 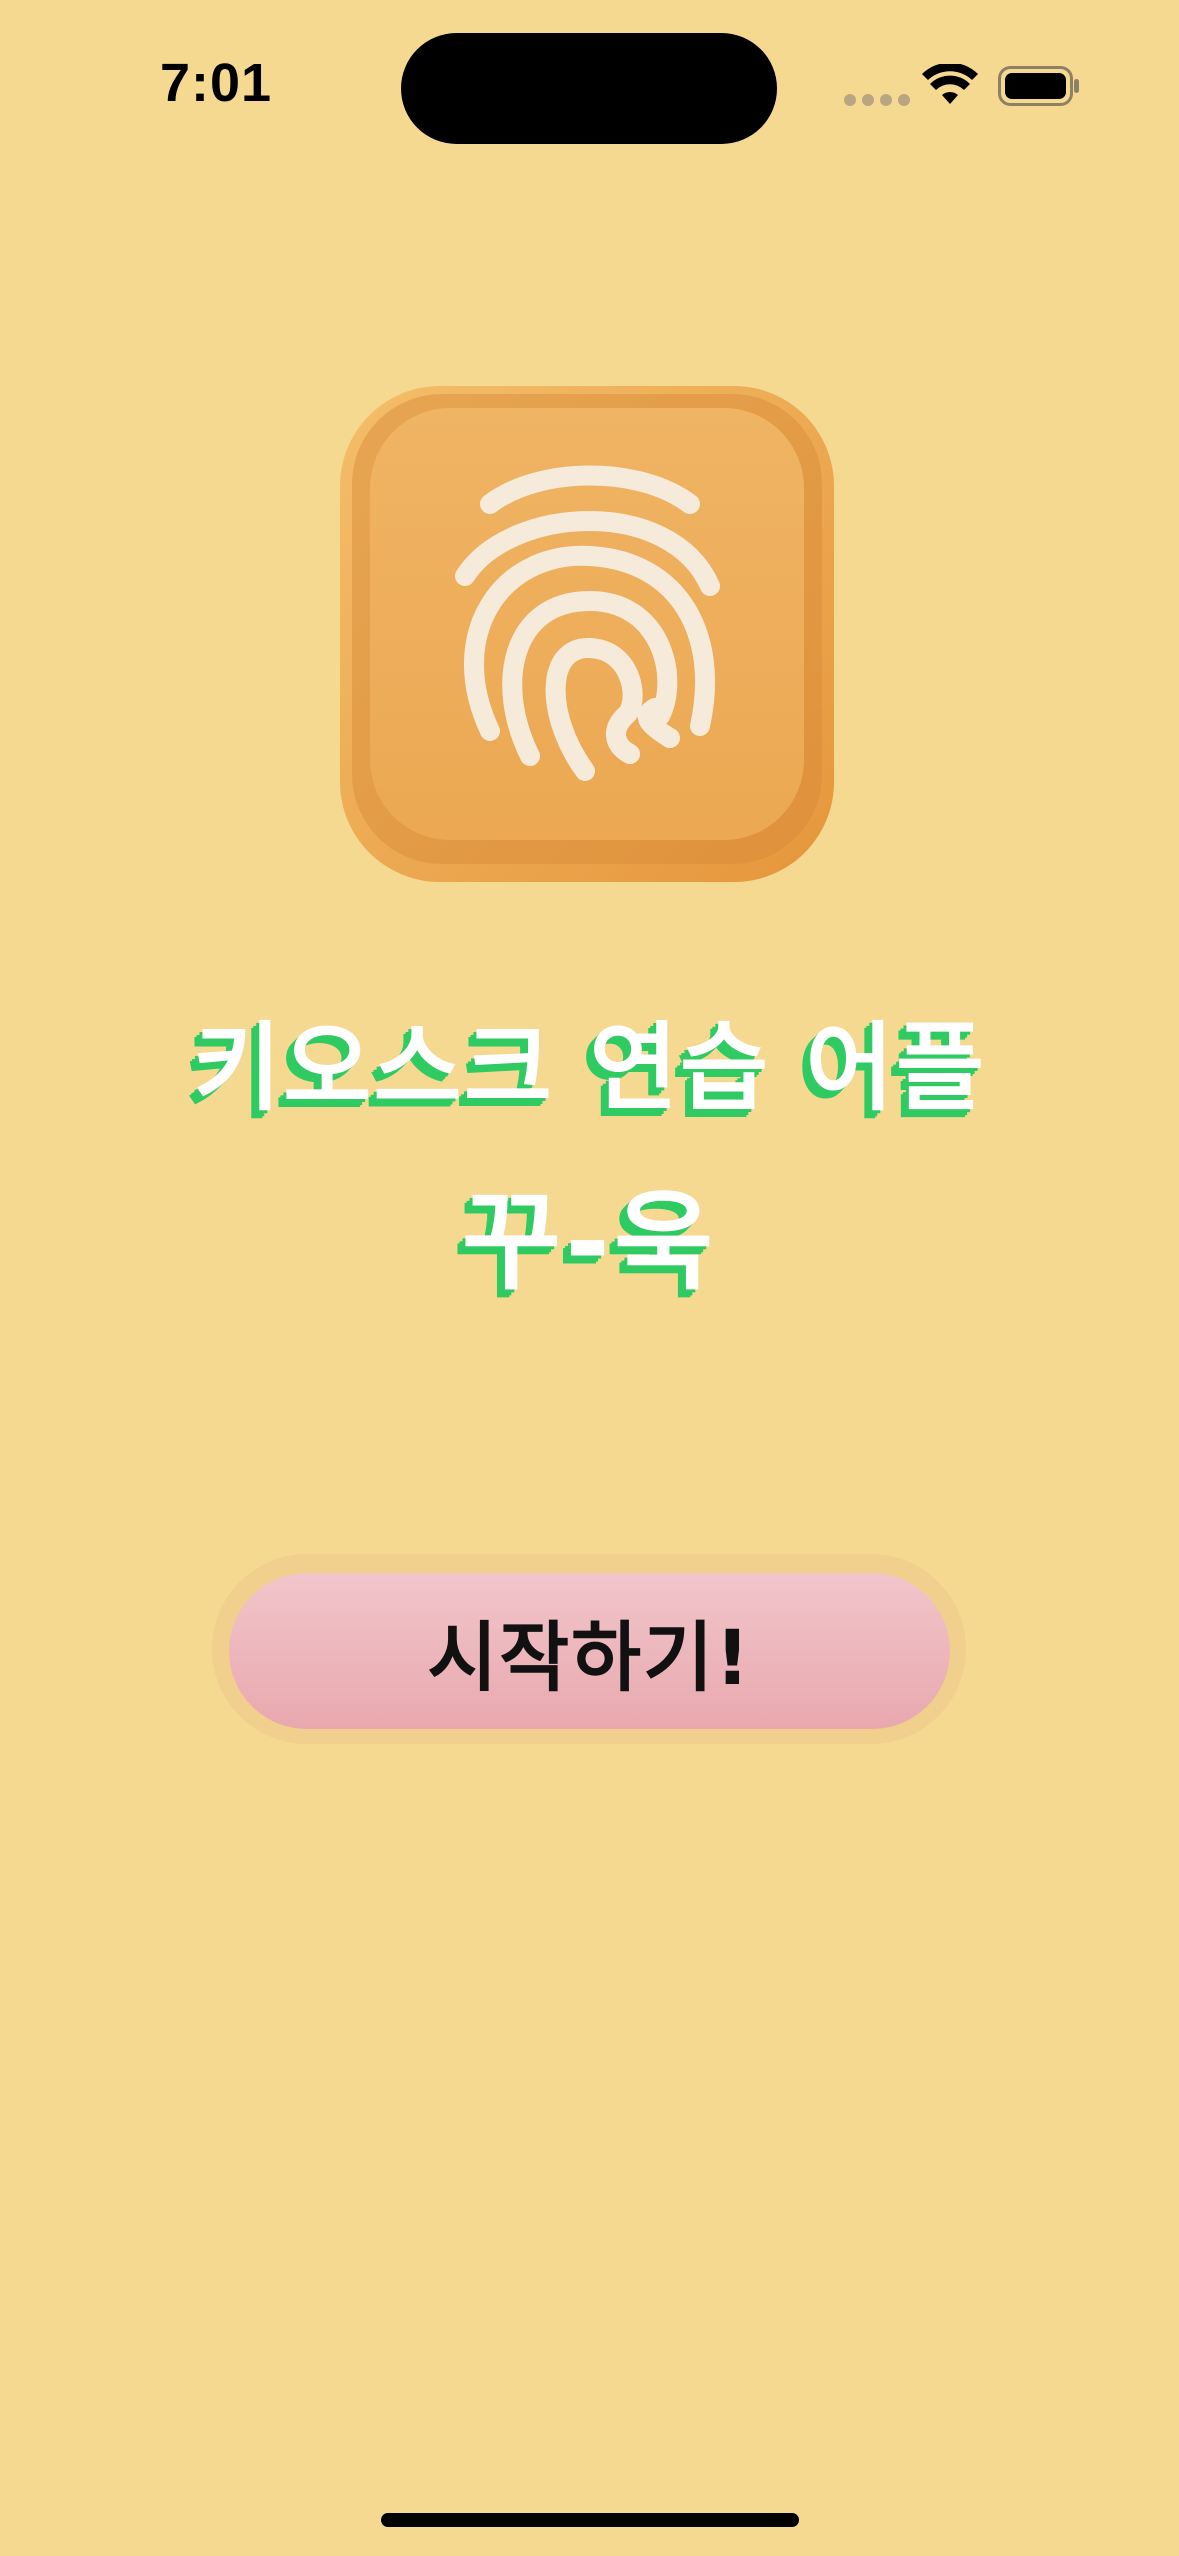 What do you see at coordinates (589, 88) in the screenshot?
I see `dynamic-island` at bounding box center [589, 88].